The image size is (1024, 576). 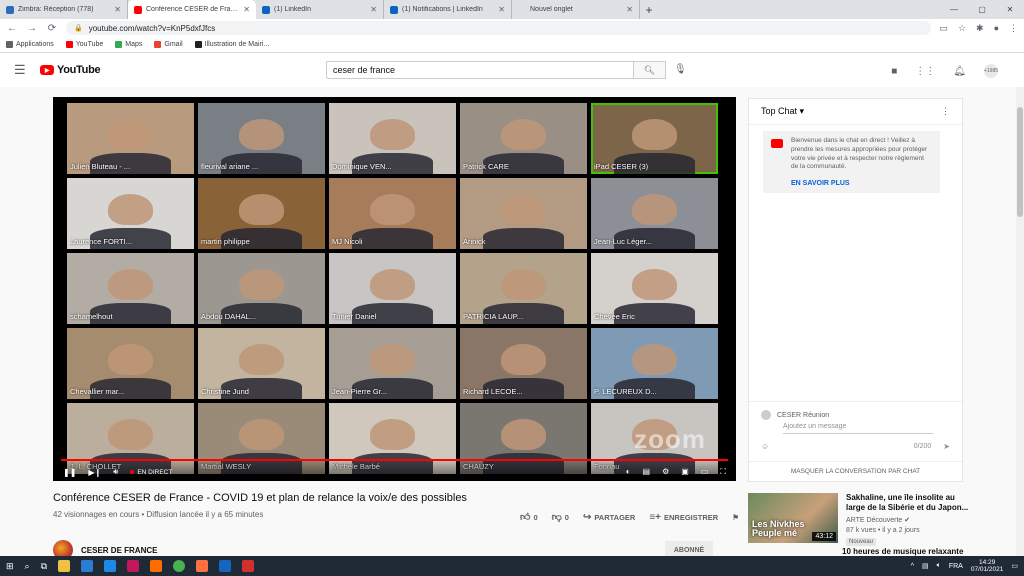 I want to click on reload-icon: ⟳, so click(x=52, y=28).